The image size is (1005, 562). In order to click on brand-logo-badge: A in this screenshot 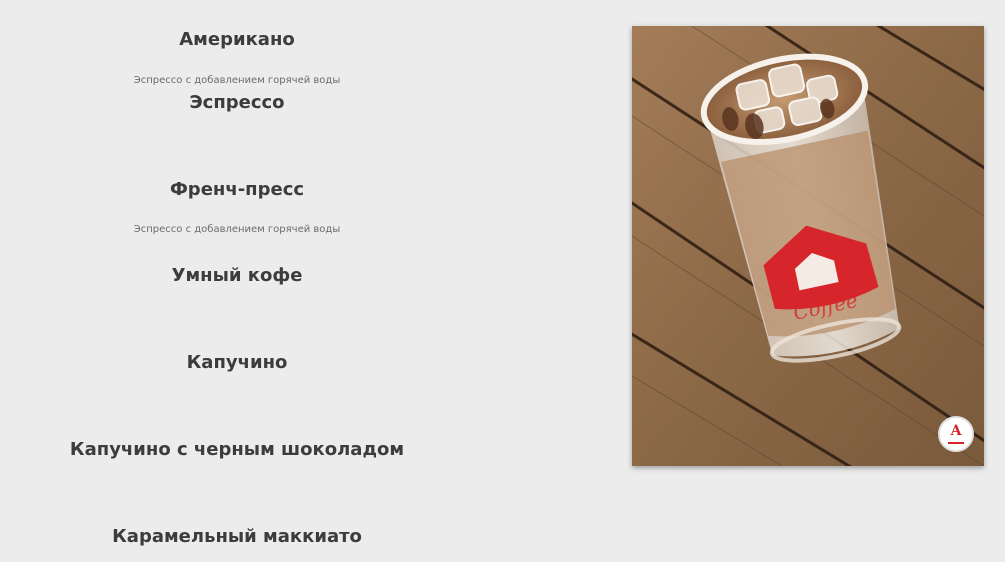, I will do `click(956, 434)`.